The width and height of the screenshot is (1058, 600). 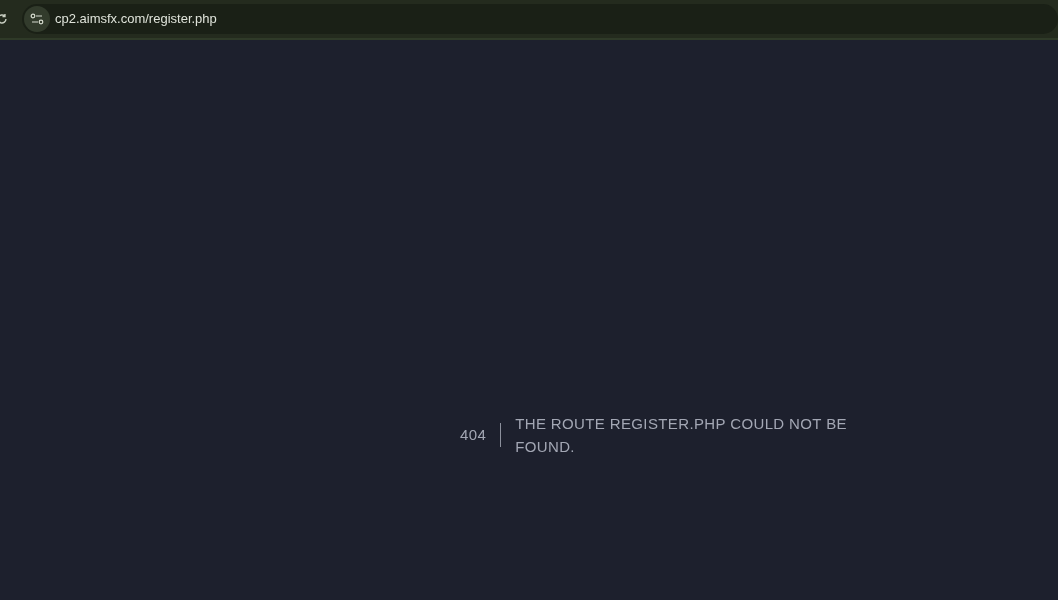 What do you see at coordinates (681, 435) in the screenshot?
I see `error-message: THE ROUTE REGISTER.PHP COULD NOT BE FOUND.` at bounding box center [681, 435].